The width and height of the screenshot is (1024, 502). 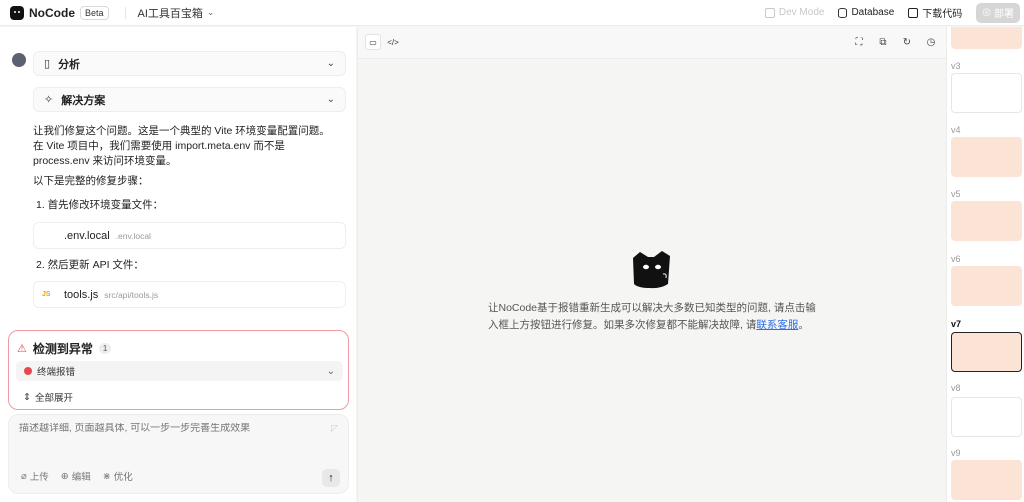 What do you see at coordinates (956, 194) in the screenshot?
I see `version-label: v5` at bounding box center [956, 194].